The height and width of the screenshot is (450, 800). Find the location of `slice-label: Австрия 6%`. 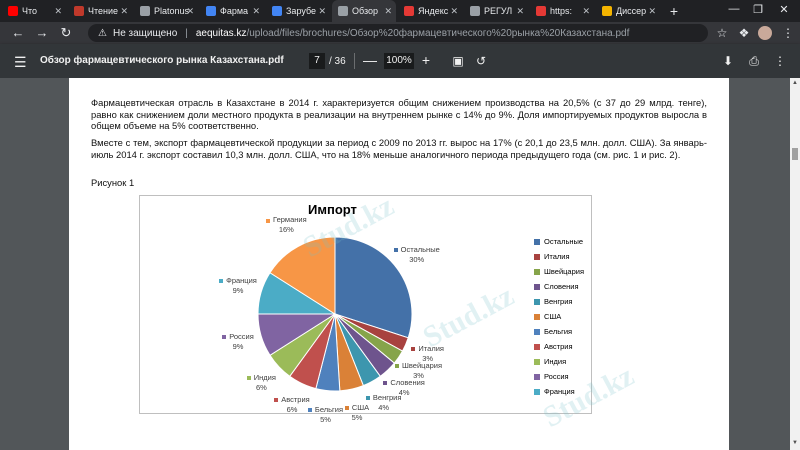

slice-label: Австрия 6% is located at coordinates (292, 405).